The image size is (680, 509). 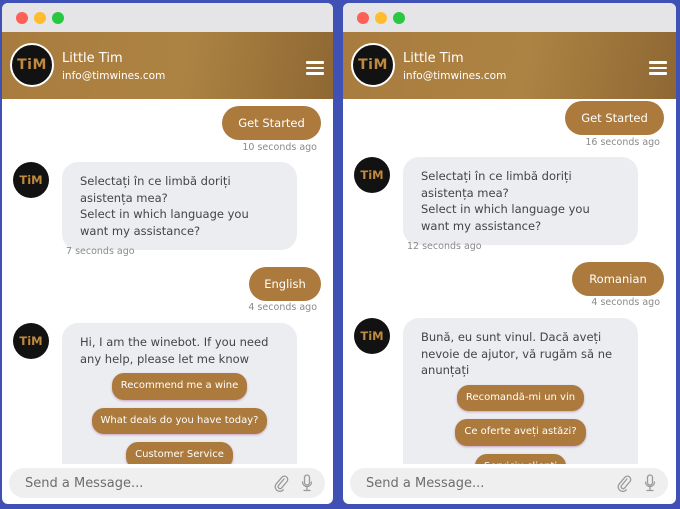 What do you see at coordinates (285, 284) in the screenshot?
I see `user-message-language: English` at bounding box center [285, 284].